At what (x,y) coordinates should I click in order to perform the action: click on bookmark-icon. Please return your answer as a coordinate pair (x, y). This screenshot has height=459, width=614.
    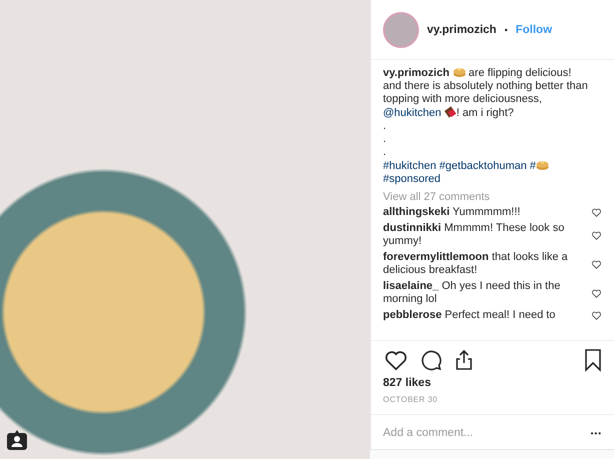
    Looking at the image, I should click on (593, 360).